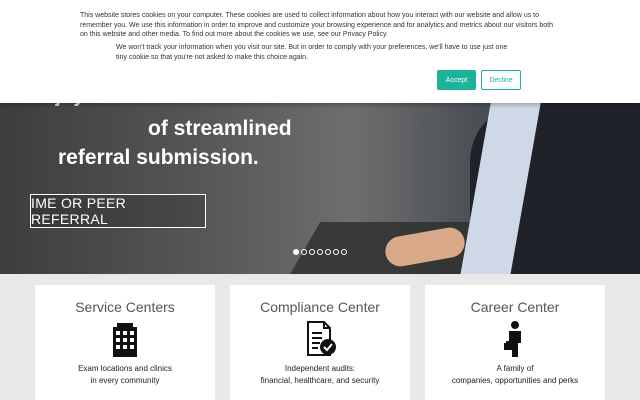 The width and height of the screenshot is (640, 400). I want to click on businessperson-icon, so click(512, 339).